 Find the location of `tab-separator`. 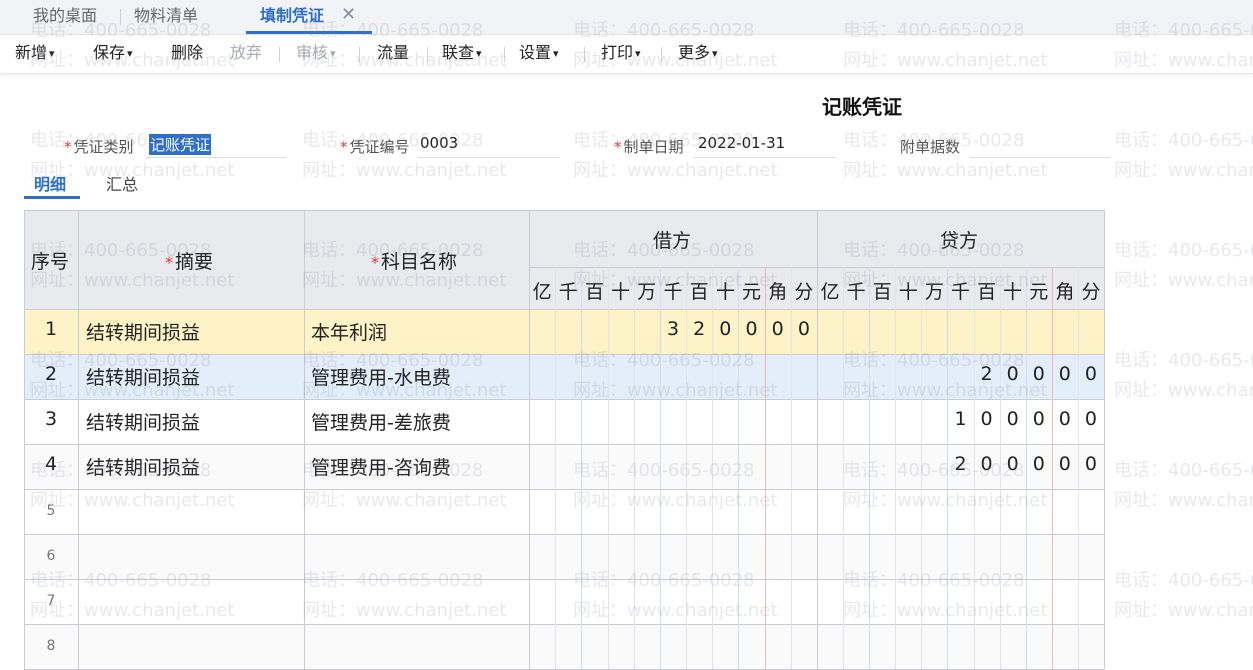

tab-separator is located at coordinates (120, 17).